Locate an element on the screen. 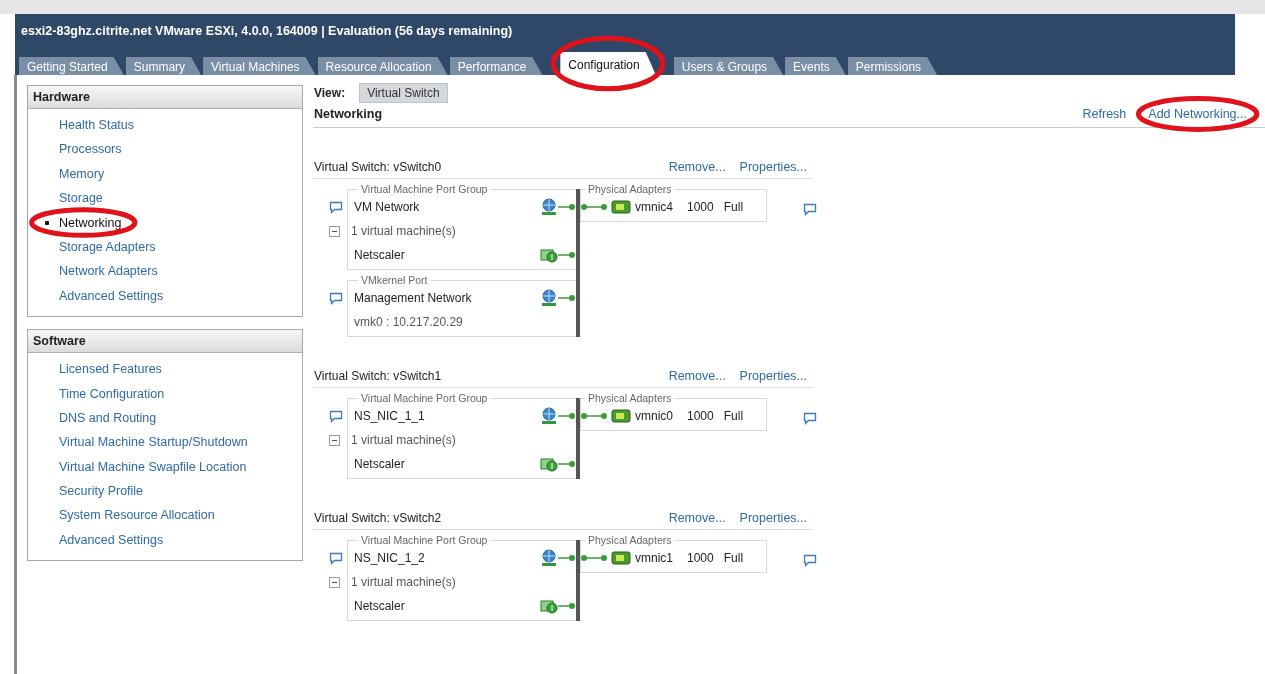 This screenshot has width=1265, height=674. group-legend: VMkernel Port is located at coordinates (394, 280).